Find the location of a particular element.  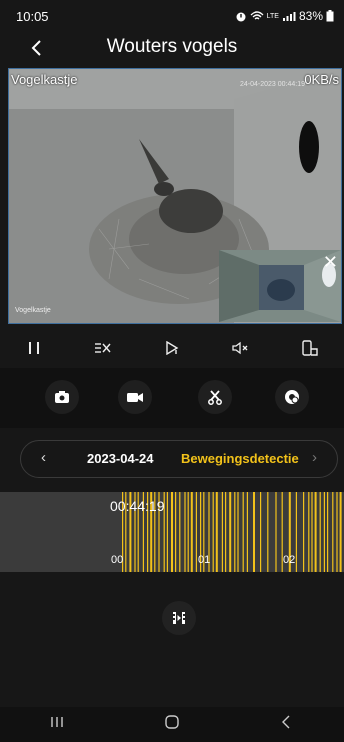

system-back-button is located at coordinates (287, 724).